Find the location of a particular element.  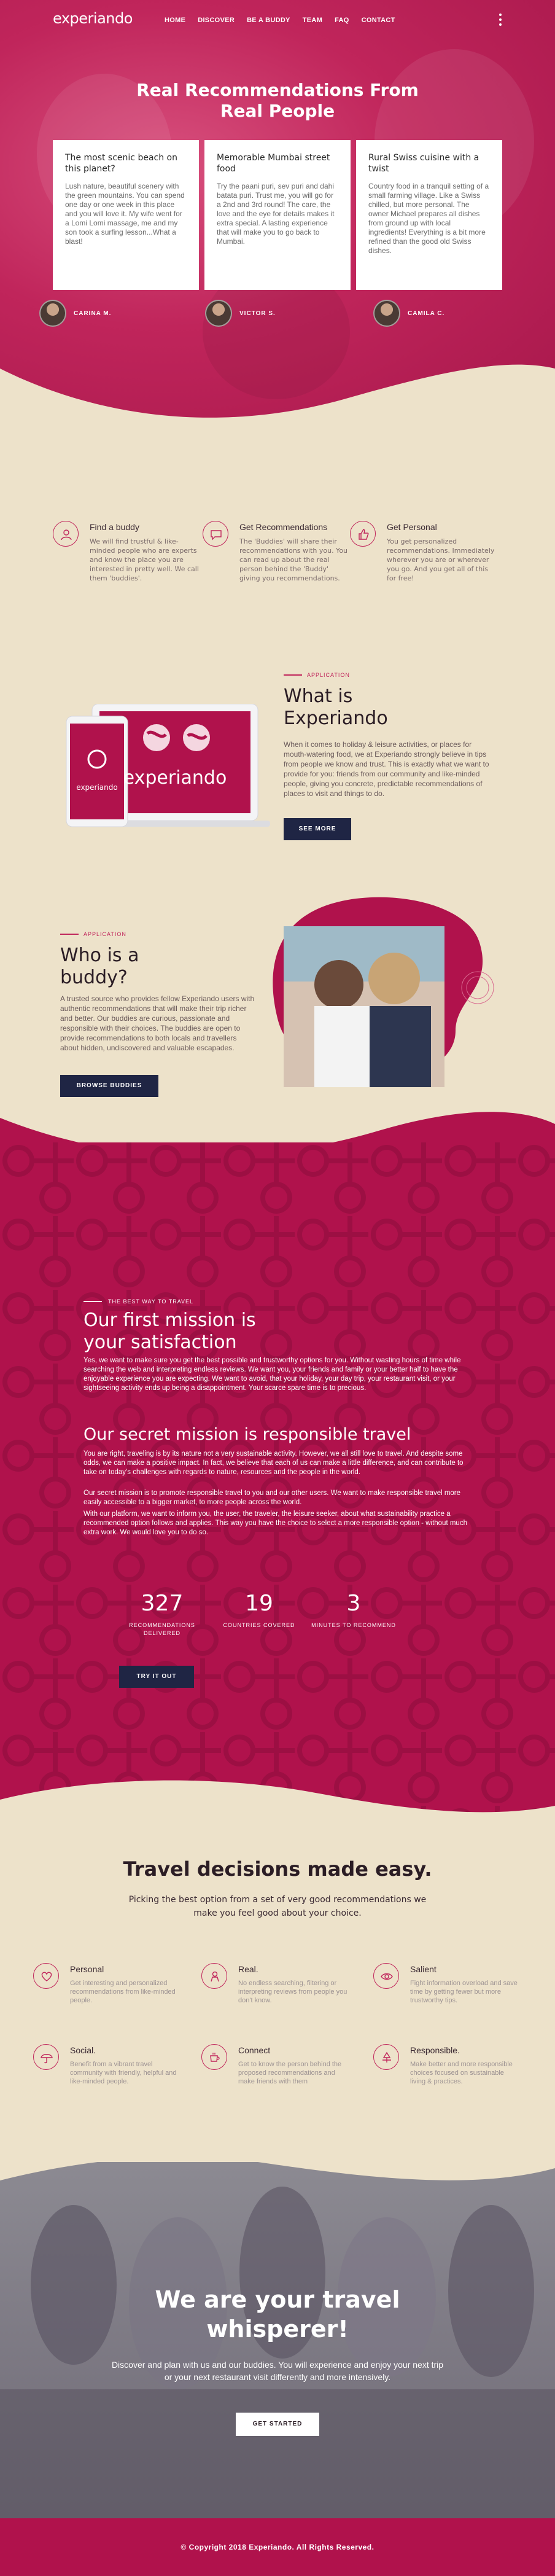

heart-icon is located at coordinates (46, 1976).